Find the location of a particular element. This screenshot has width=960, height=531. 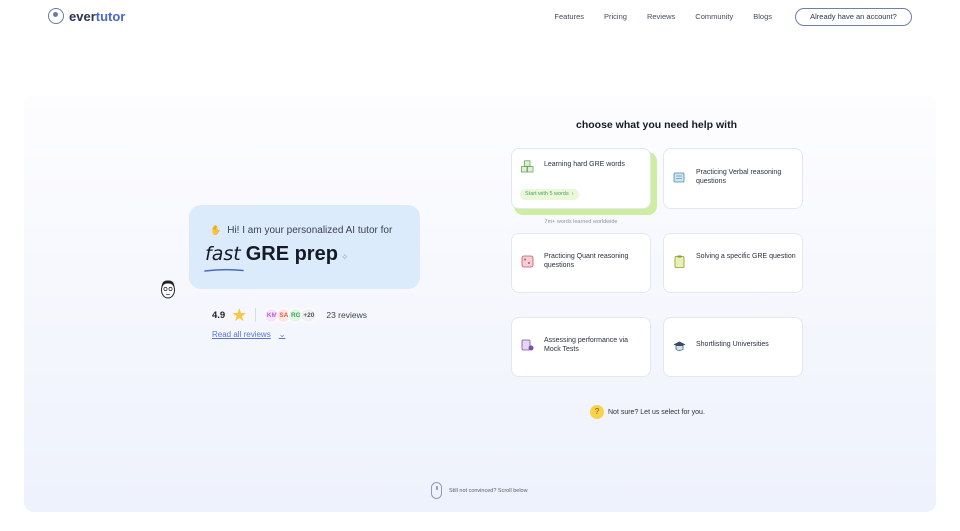

option-label: Practicing Verbal reasoning questions is located at coordinates (739, 177).